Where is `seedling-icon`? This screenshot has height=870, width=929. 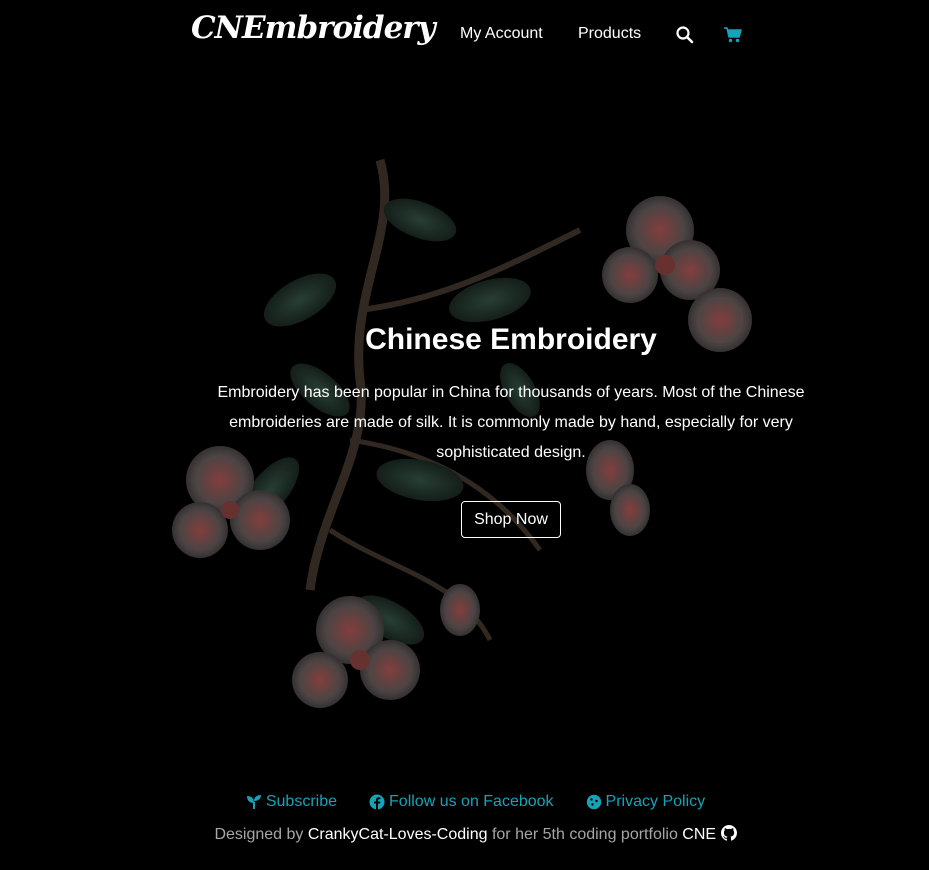 seedling-icon is located at coordinates (253, 802).